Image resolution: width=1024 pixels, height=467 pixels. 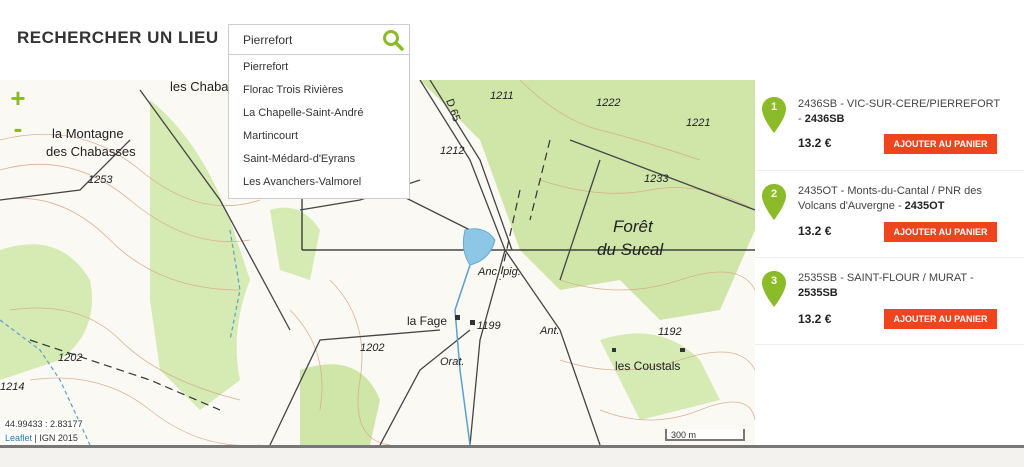 I want to click on zoom-control: + -, so click(x=18, y=115).